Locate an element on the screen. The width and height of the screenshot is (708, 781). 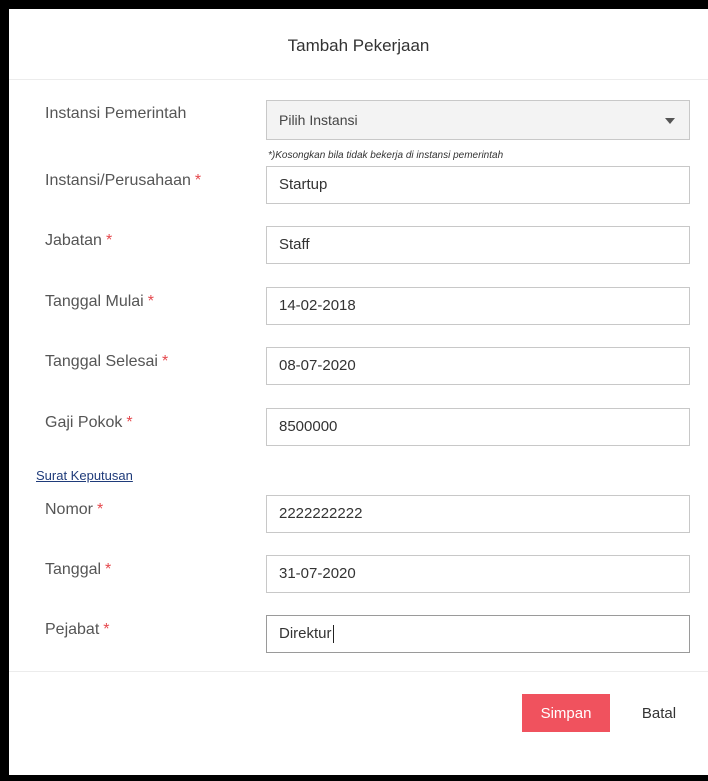
row-instansi-perusahaan: Instansi/Perusahaan * Startup is located at coordinates (358, 186).